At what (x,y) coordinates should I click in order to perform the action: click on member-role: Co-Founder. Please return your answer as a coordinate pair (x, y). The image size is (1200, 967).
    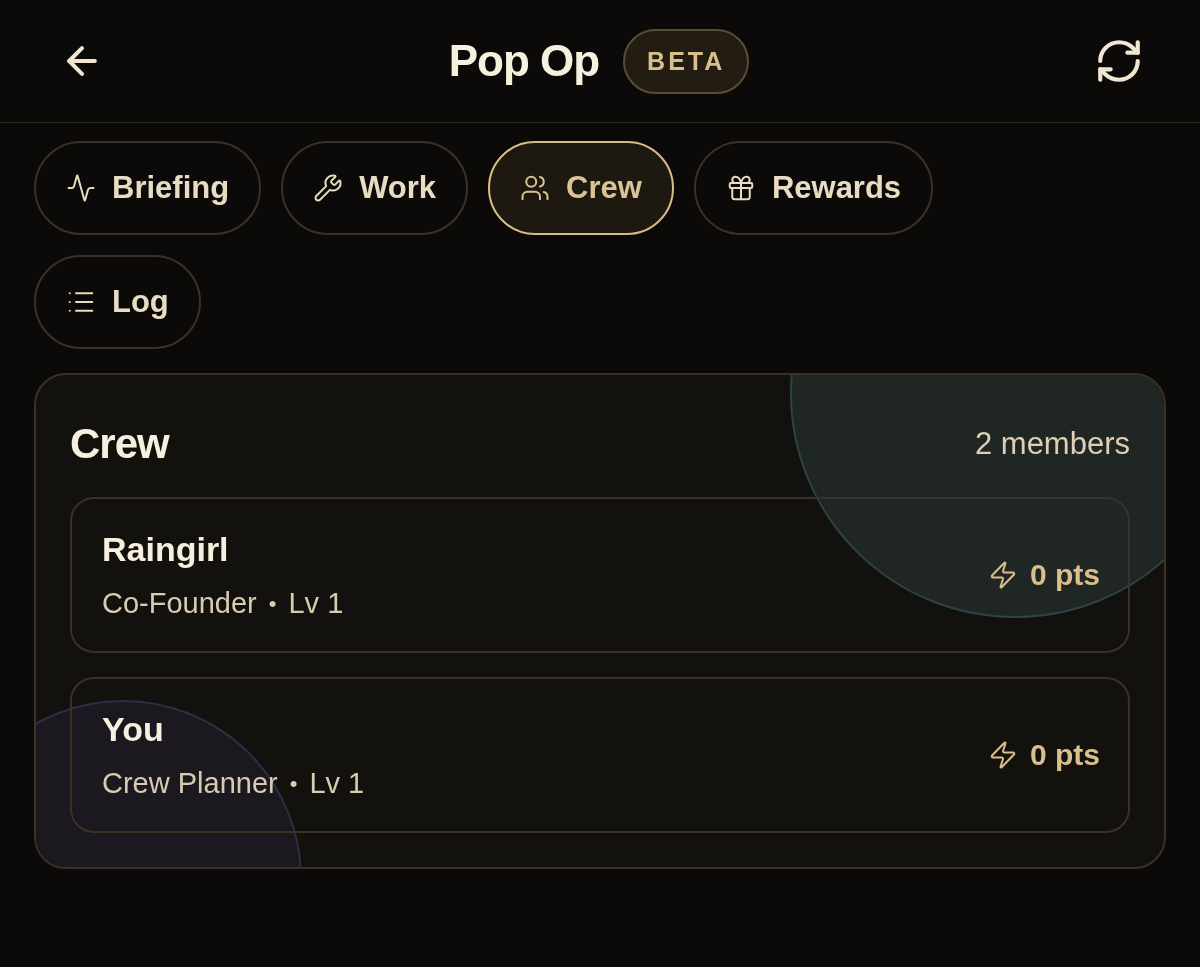
    Looking at the image, I should click on (179, 603).